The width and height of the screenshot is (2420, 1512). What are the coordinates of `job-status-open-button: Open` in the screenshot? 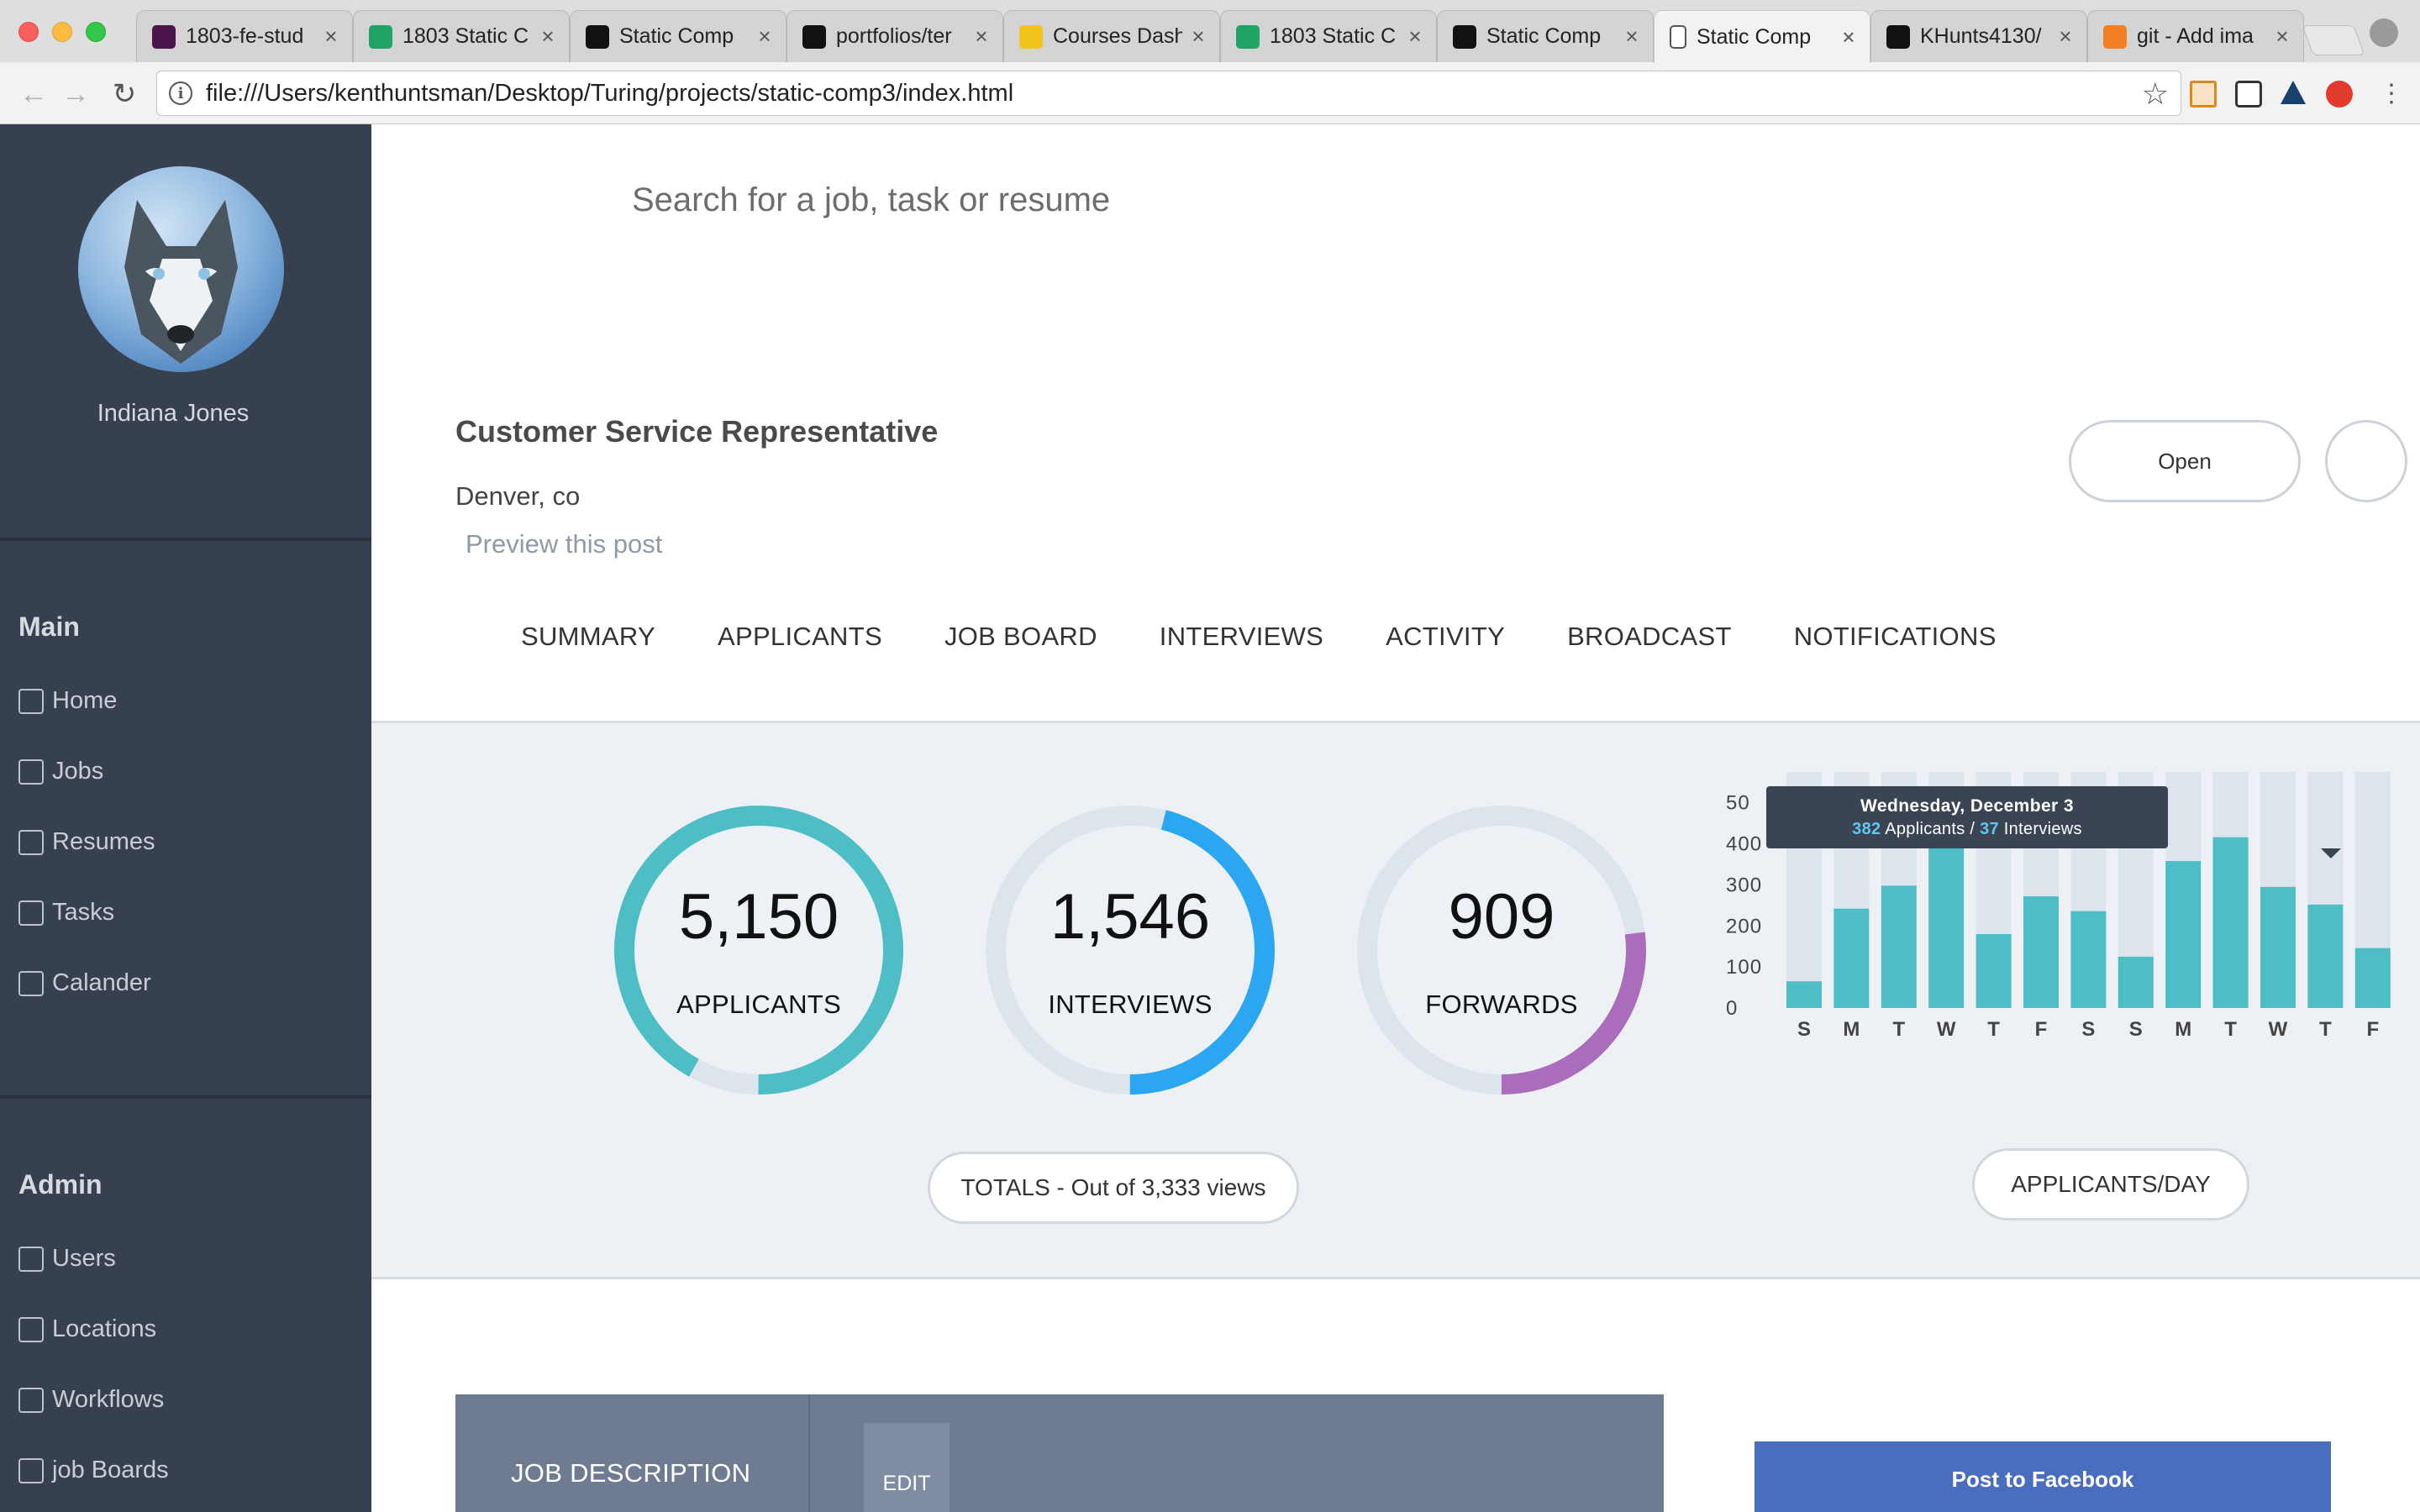 It's located at (2185, 461).